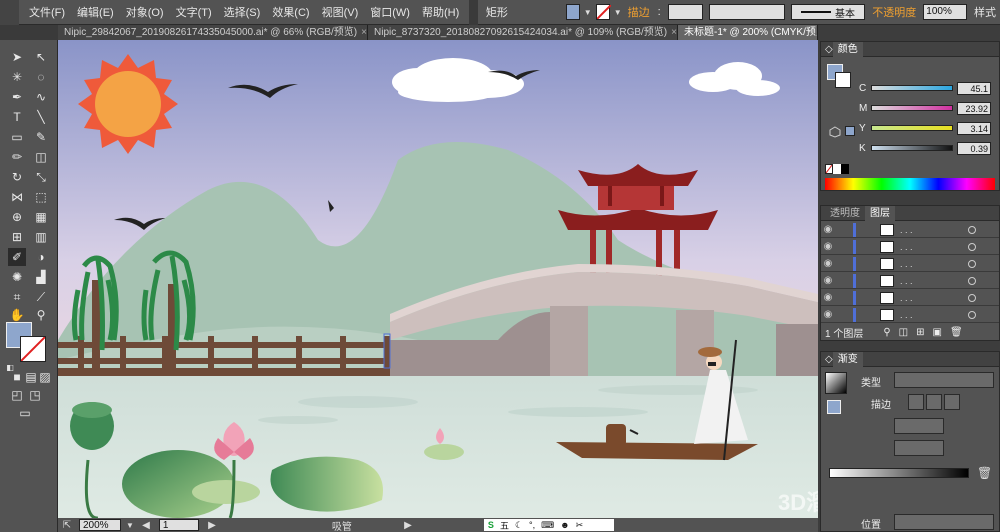  Describe the element at coordinates (17, 217) in the screenshot. I see `shape-builder-tool-icon: ⊕` at that location.